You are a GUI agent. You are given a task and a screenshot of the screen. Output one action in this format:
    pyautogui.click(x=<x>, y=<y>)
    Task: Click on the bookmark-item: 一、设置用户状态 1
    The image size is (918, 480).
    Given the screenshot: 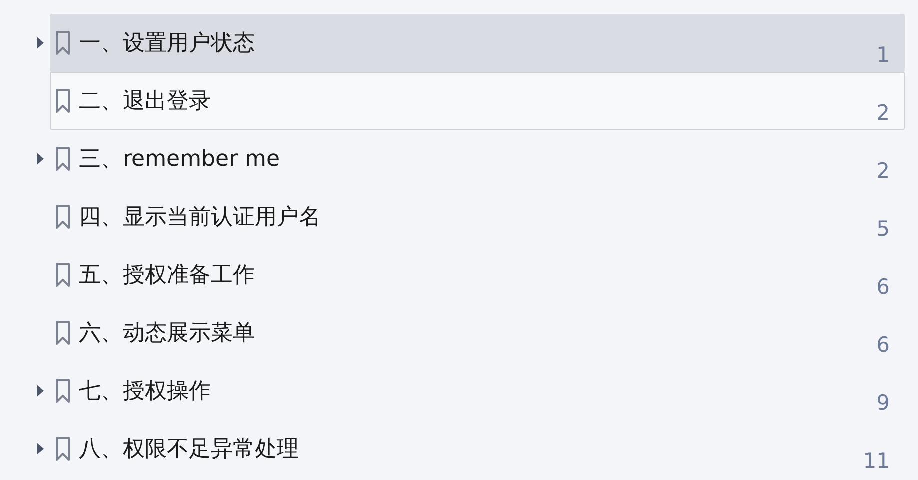 What is the action you would take?
    pyautogui.click(x=477, y=43)
    